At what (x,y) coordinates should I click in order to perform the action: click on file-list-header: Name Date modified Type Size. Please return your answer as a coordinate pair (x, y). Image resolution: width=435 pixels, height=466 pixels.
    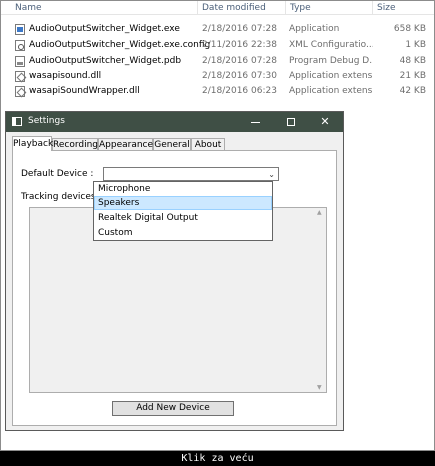
    Looking at the image, I should click on (217, 8).